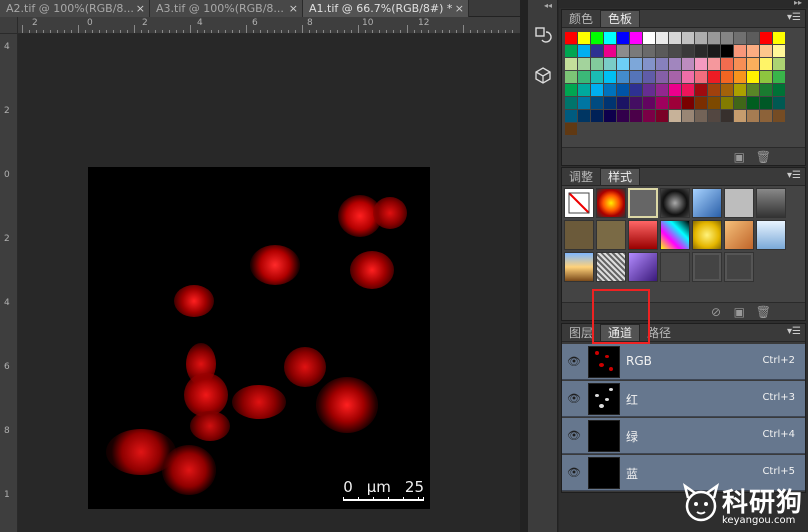 The image size is (808, 532). What do you see at coordinates (269, 25) in the screenshot?
I see `horizontal-ruler: 2 0 2 4 6 8 10 12` at bounding box center [269, 25].